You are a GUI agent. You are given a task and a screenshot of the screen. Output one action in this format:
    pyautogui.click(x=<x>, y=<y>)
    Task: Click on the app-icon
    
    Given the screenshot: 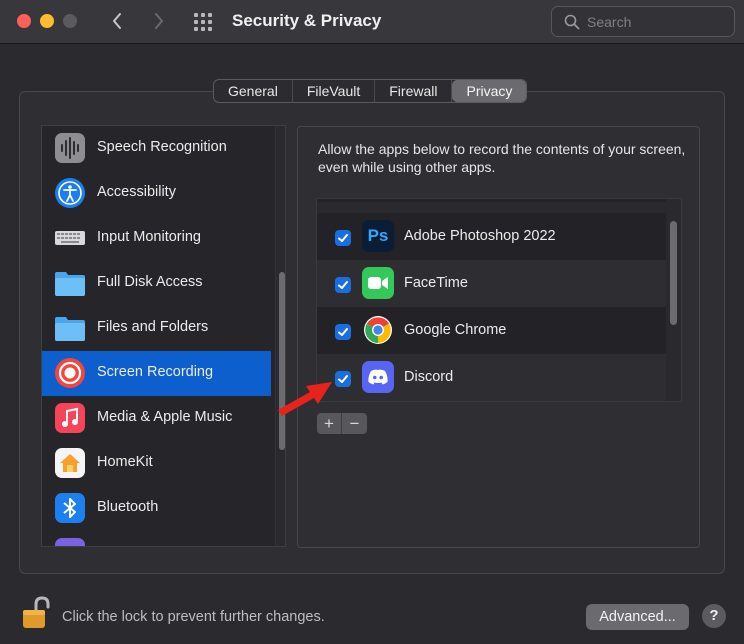 What is the action you would take?
    pyautogui.click(x=70, y=541)
    